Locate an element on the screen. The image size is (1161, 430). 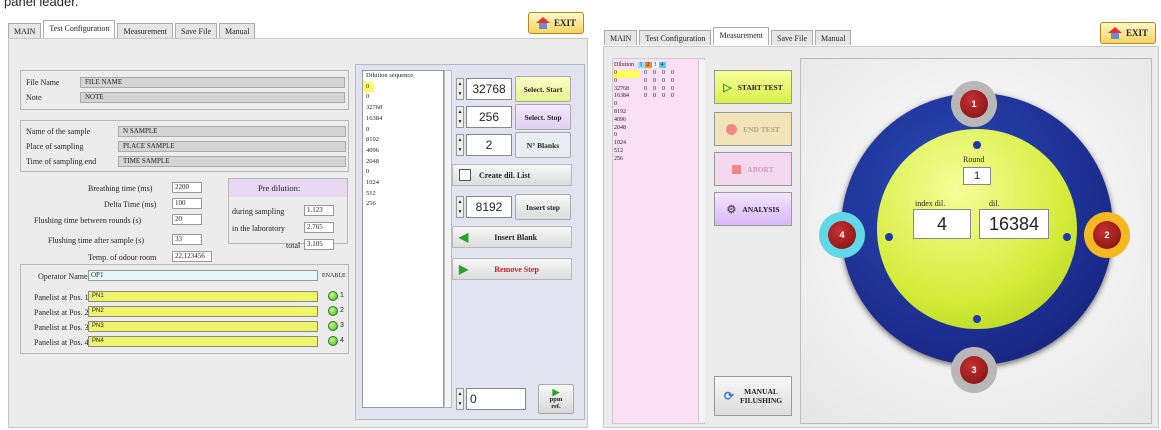
right-tab-save-file: Save File is located at coordinates (792, 37).